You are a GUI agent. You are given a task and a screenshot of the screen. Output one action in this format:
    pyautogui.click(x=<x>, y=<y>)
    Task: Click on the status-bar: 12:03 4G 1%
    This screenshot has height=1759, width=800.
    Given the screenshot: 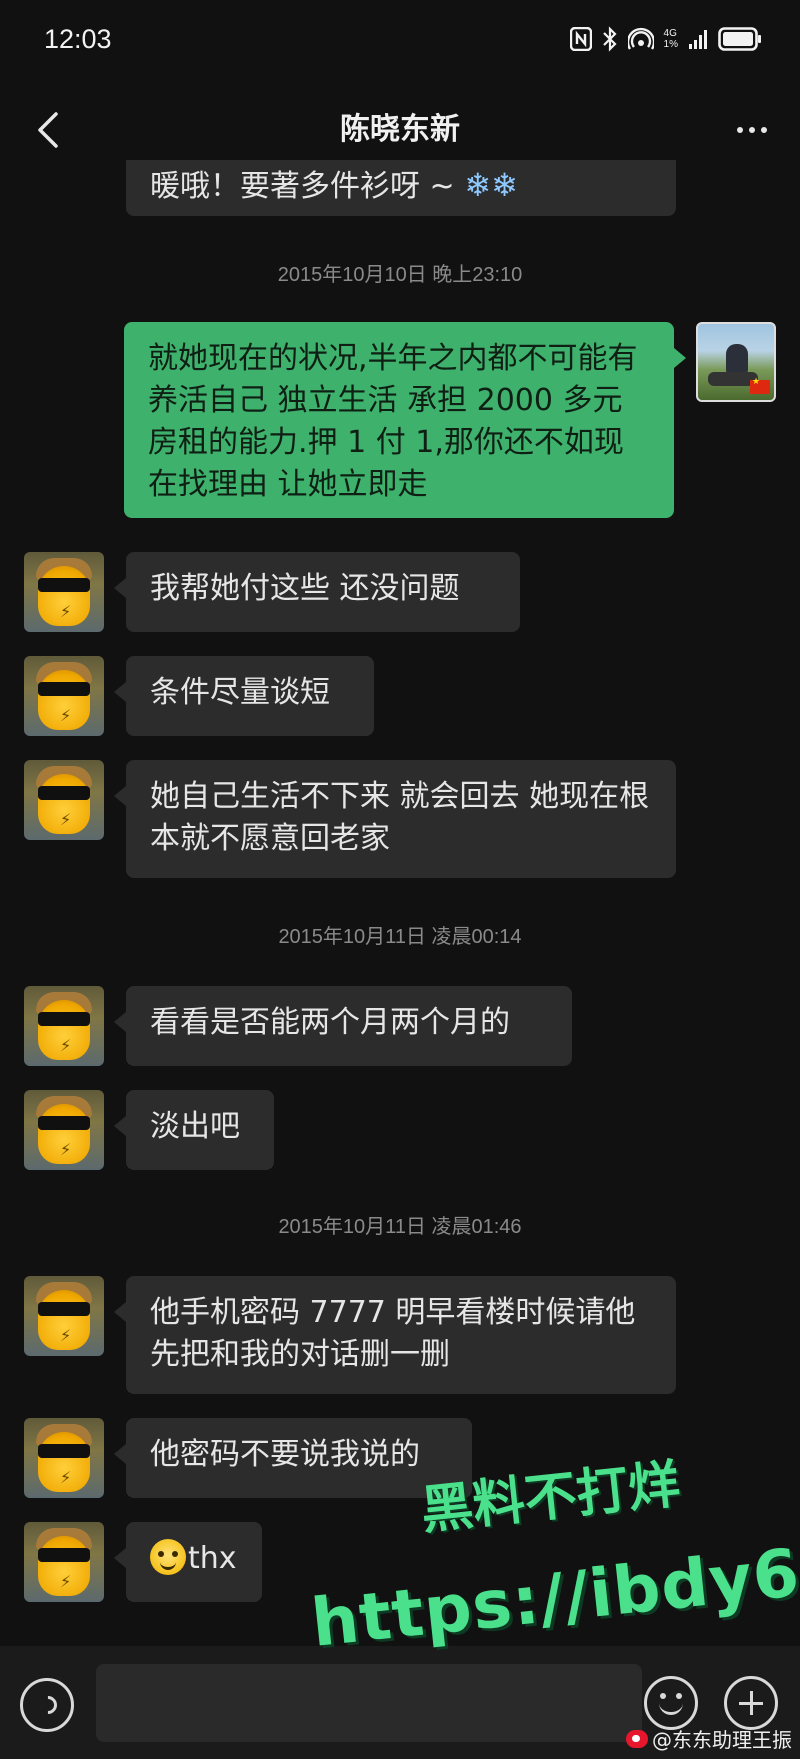 What is the action you would take?
    pyautogui.click(x=400, y=44)
    